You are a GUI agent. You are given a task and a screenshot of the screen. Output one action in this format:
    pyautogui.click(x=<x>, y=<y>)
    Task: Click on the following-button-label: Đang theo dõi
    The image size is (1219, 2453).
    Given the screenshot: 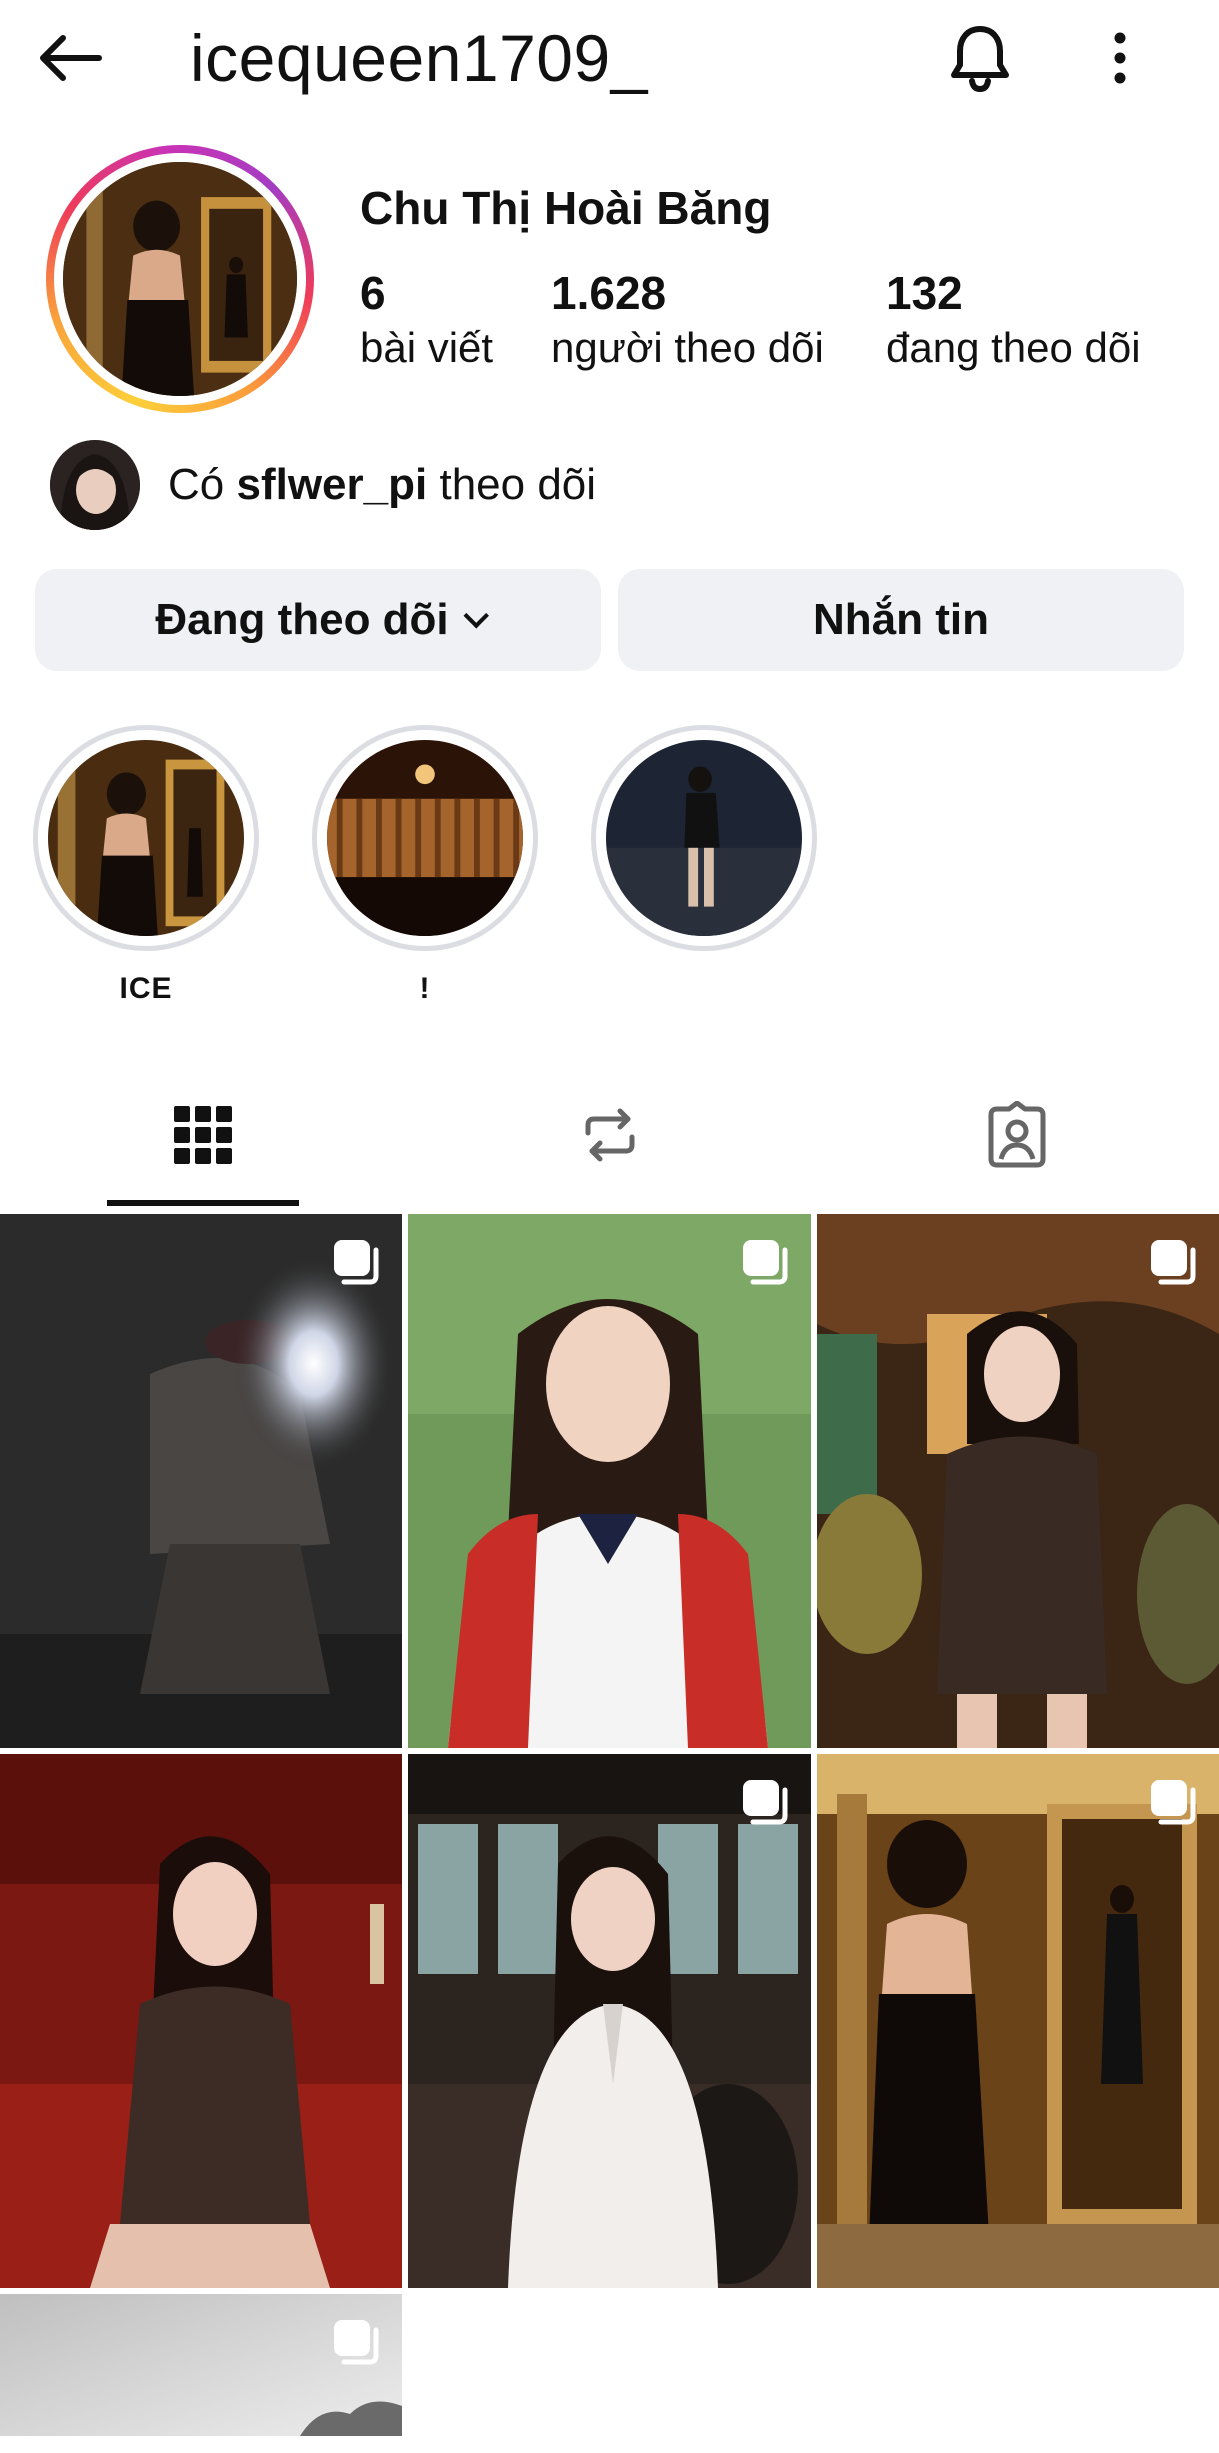 What is the action you would take?
    pyautogui.click(x=302, y=619)
    